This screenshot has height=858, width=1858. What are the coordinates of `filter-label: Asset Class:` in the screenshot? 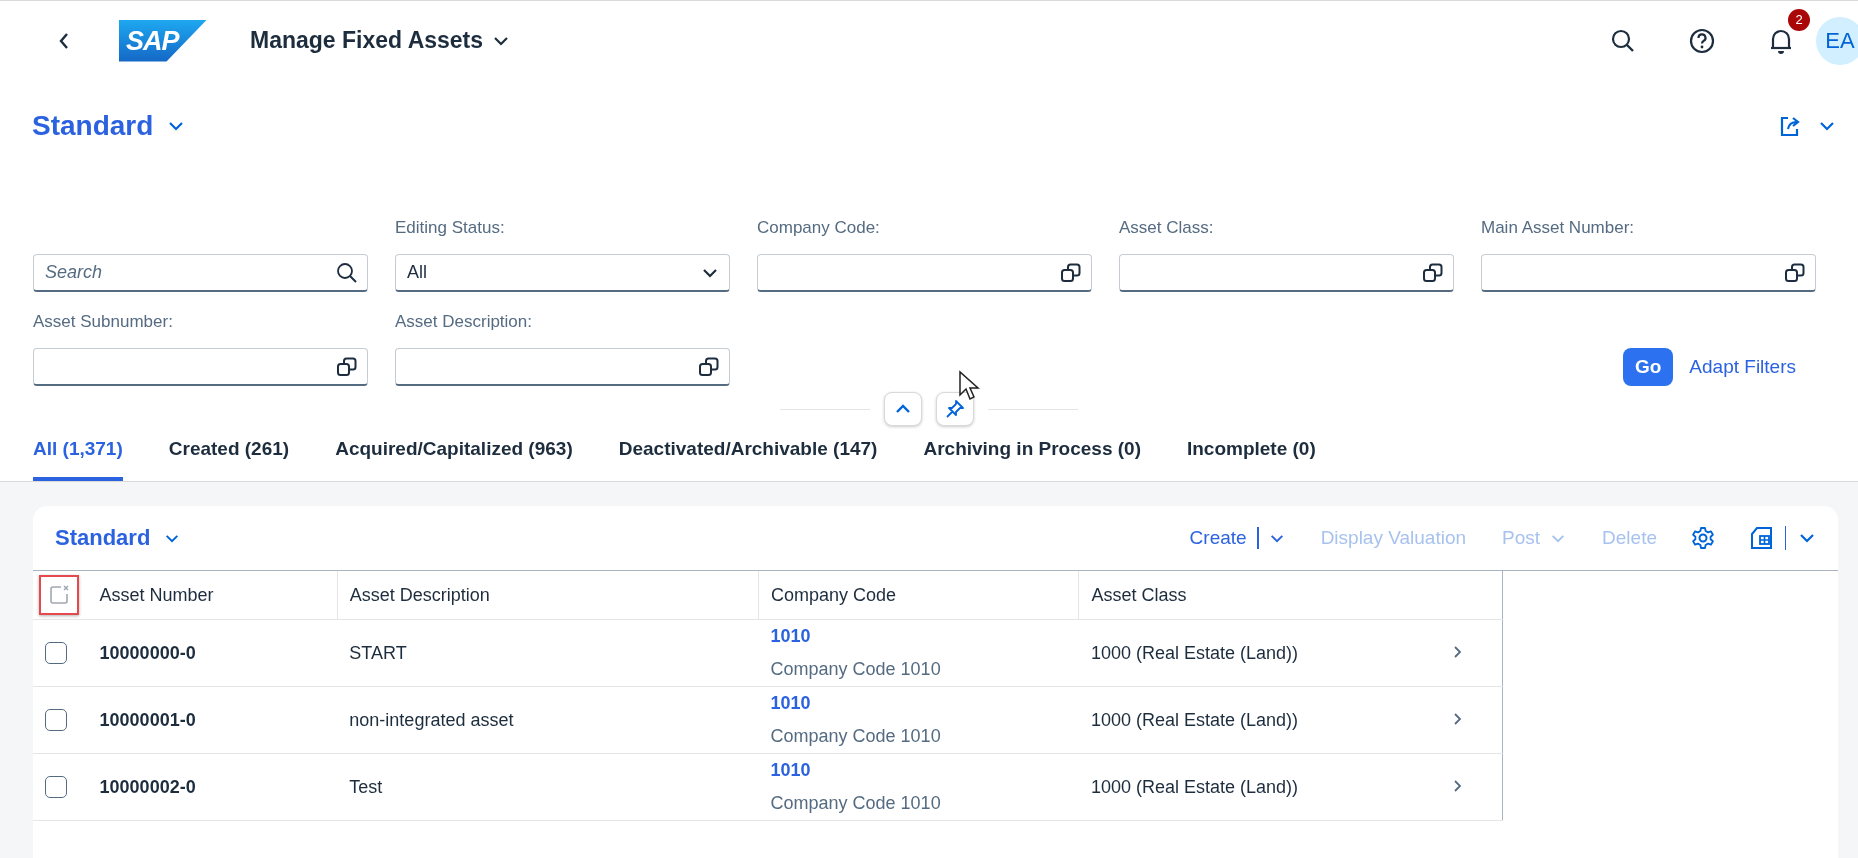 It's located at (1167, 228).